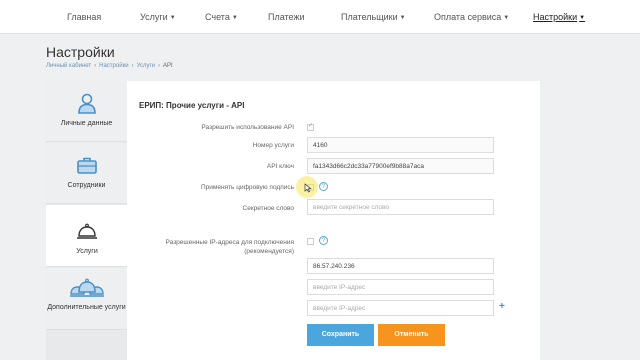 The height and width of the screenshot is (360, 640). What do you see at coordinates (86, 123) in the screenshot?
I see `sidebar-item-label: Личные данные` at bounding box center [86, 123].